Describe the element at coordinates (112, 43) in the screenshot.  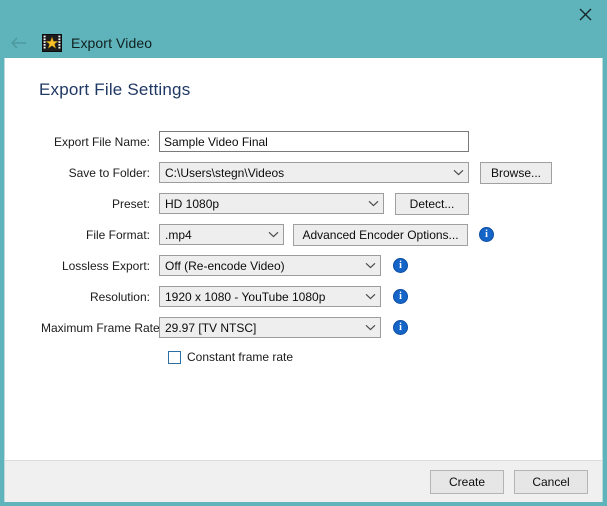
I see `app-title: Export Video` at that location.